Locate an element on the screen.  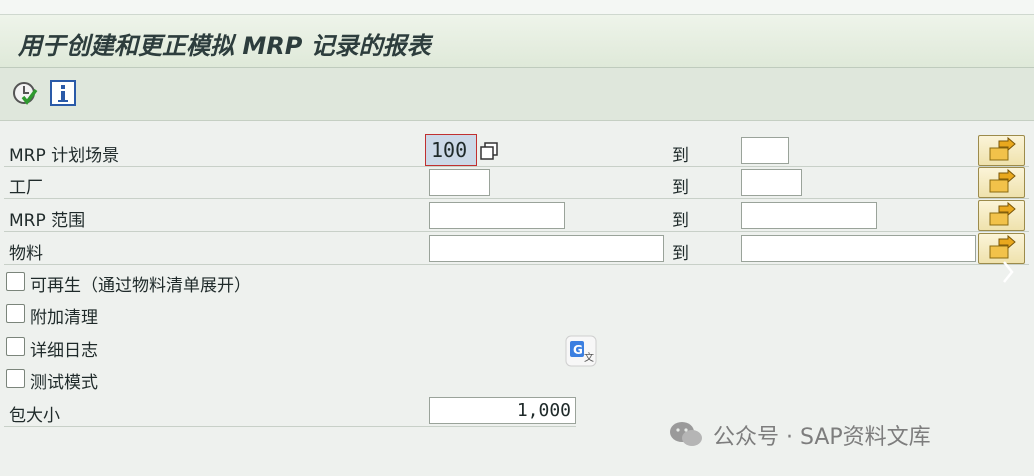
mrp-area-multiple-selection-button is located at coordinates (1001, 215).